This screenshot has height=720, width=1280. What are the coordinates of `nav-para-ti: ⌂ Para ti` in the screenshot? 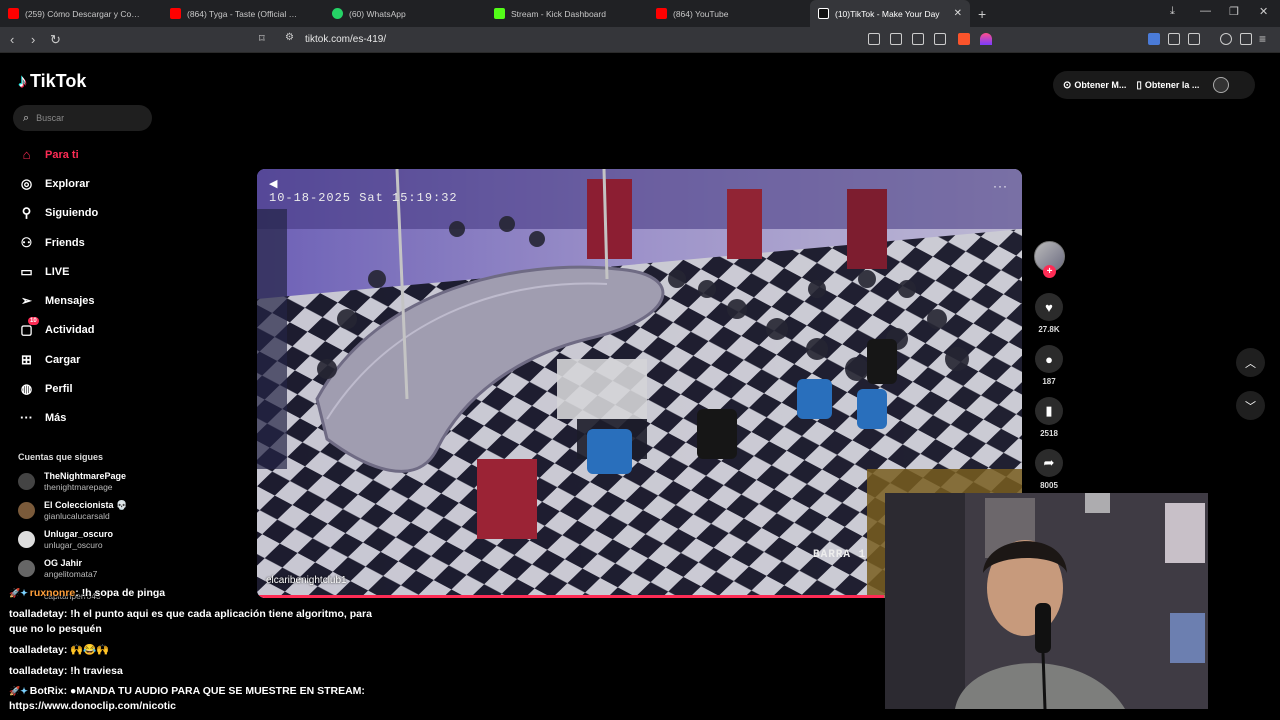 It's located at (48, 154).